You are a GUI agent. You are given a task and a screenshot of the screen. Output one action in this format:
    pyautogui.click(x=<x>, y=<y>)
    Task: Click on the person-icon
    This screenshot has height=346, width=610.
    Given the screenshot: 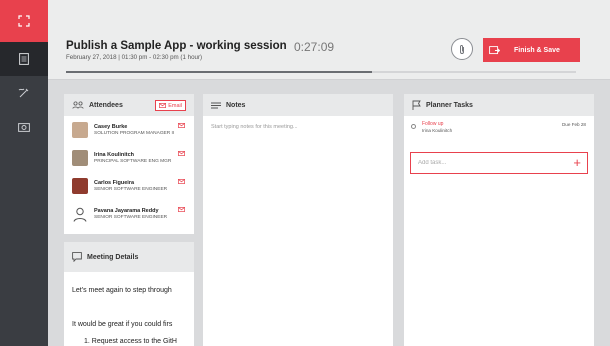 What is the action you would take?
    pyautogui.click(x=80, y=214)
    